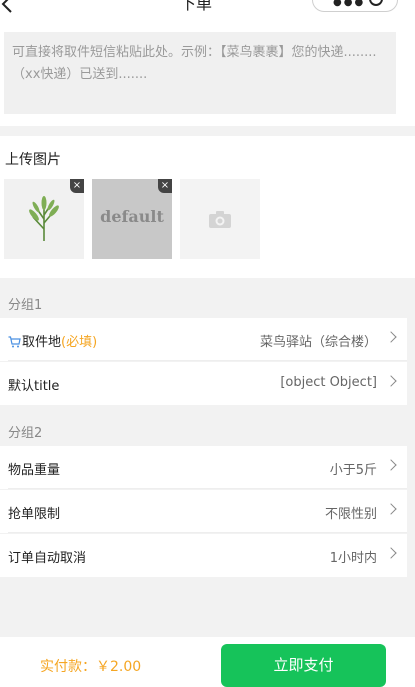 Image resolution: width=415 pixels, height=687 pixels. What do you see at coordinates (303, 665) in the screenshot?
I see `pay-now-button: 立即支付` at bounding box center [303, 665].